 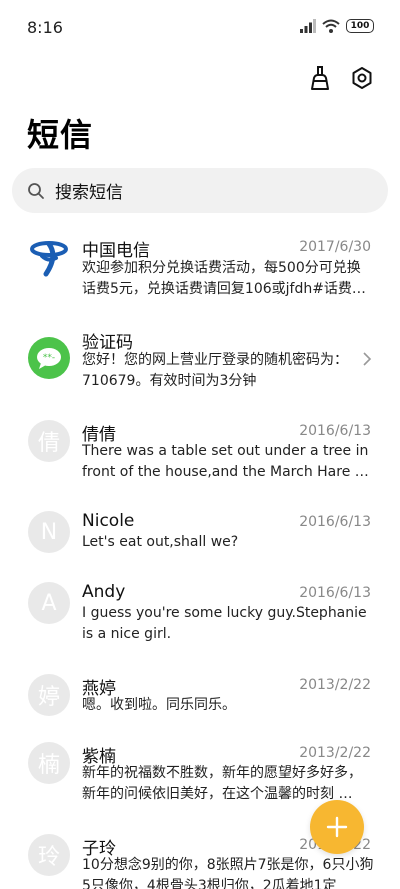 What do you see at coordinates (331, 26) in the screenshot?
I see `wifi-icon` at bounding box center [331, 26].